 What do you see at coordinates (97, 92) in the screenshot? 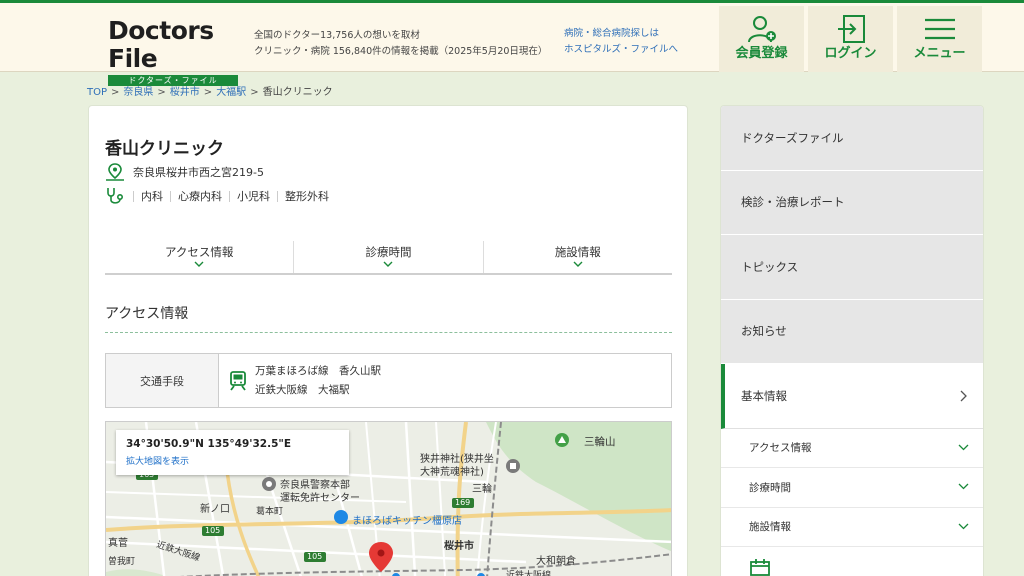
I see `breadcrumb-top: TOP` at bounding box center [97, 92].